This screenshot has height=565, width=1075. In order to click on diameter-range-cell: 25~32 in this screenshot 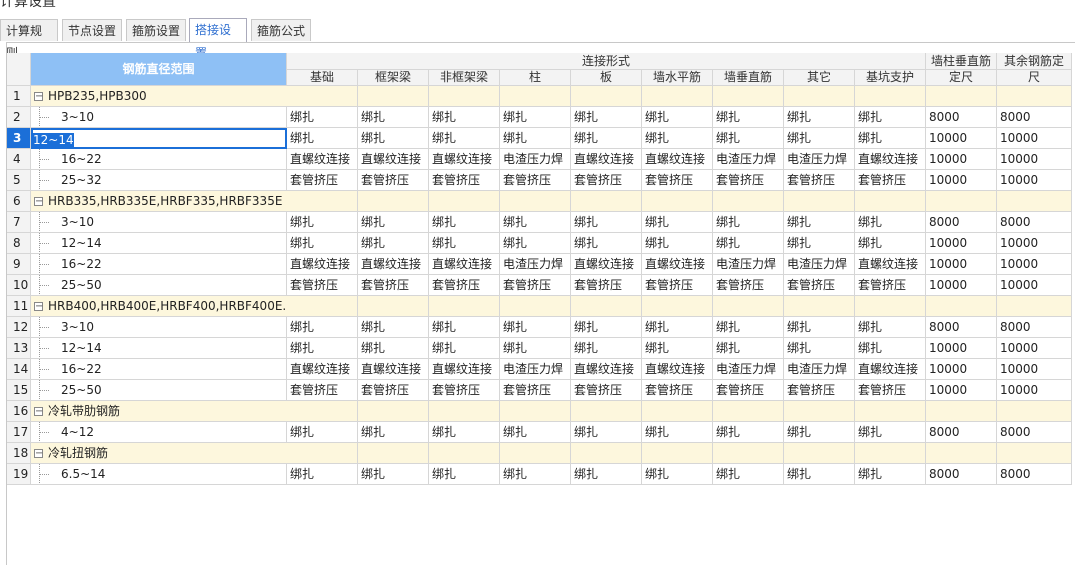, I will do `click(159, 180)`.